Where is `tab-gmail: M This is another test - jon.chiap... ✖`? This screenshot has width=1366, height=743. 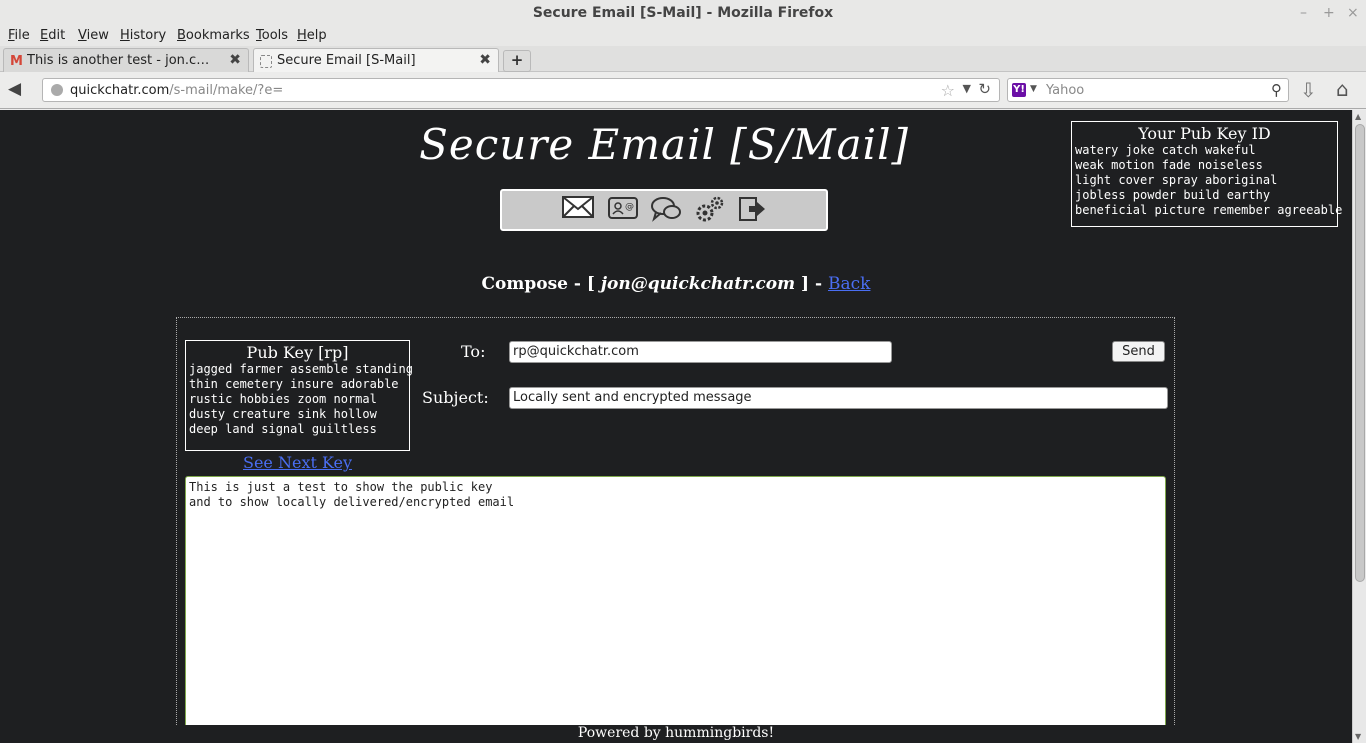 tab-gmail: M This is another test - jon.chiap... ✖ is located at coordinates (126, 60).